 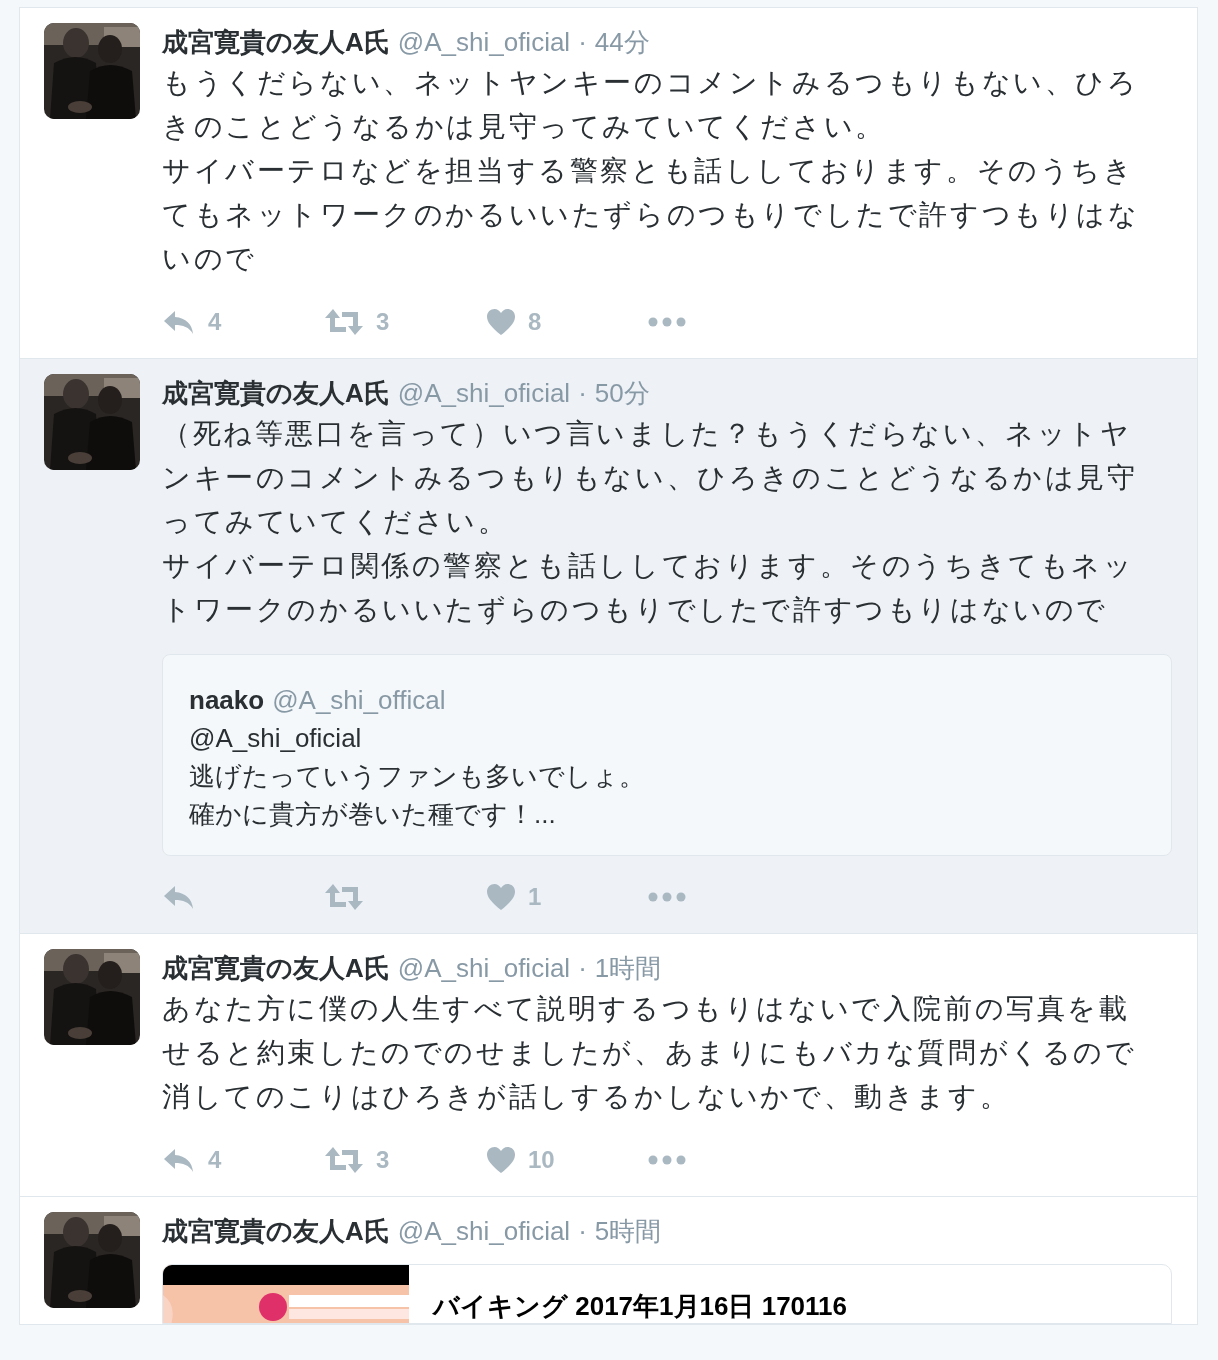 I want to click on quoted-user-handle: @A_shi_offical, so click(x=359, y=700).